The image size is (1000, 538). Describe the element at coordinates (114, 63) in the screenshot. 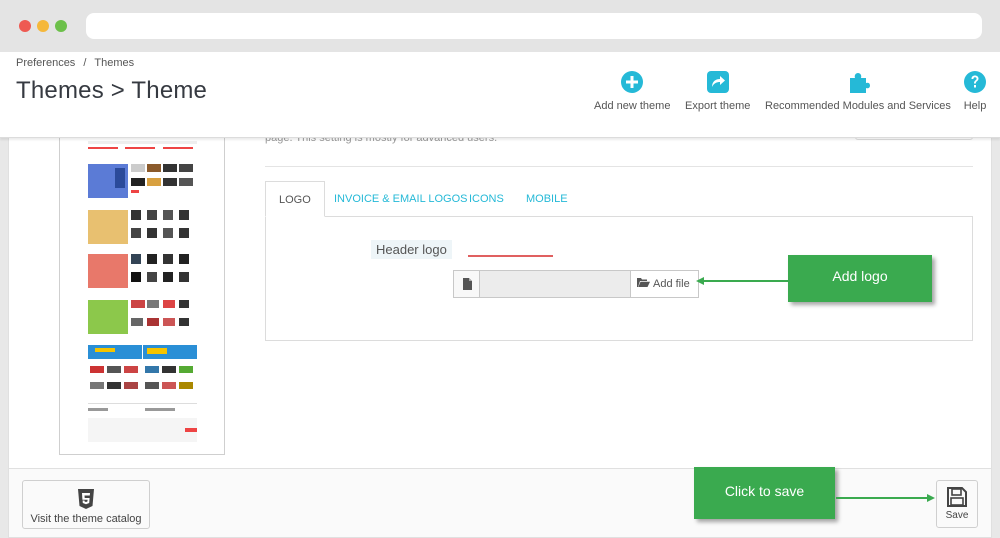

I see `breadcrumb-themes: Themes` at that location.